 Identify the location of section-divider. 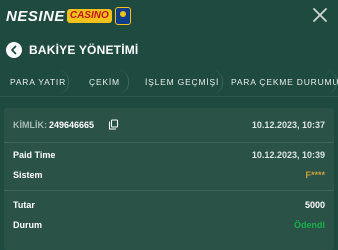
(169, 190).